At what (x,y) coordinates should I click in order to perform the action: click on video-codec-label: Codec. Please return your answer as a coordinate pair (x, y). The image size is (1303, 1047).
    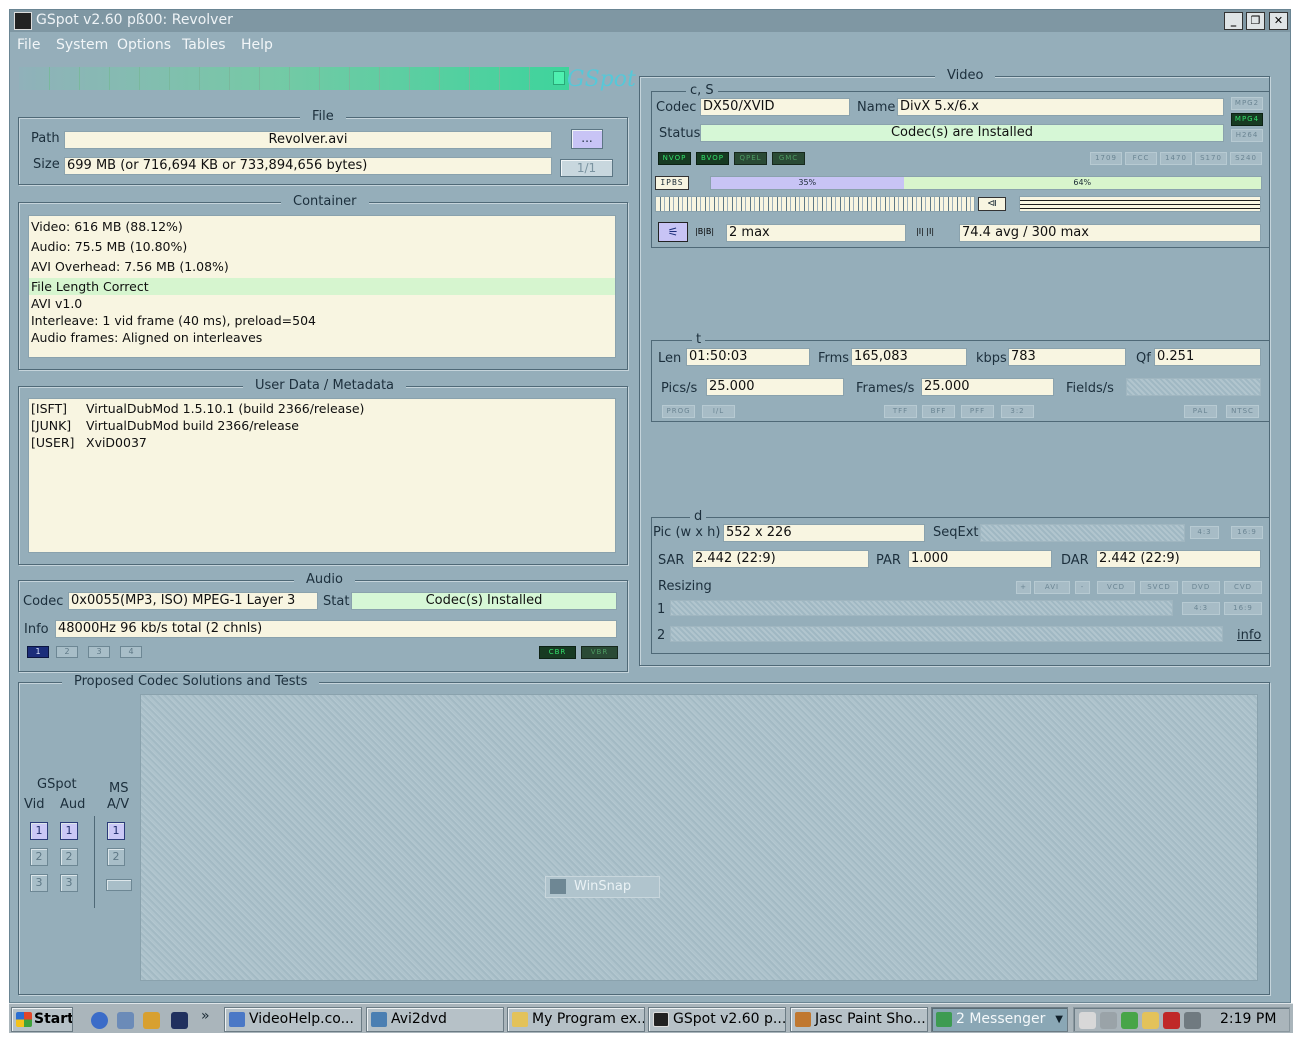
    Looking at the image, I should click on (676, 107).